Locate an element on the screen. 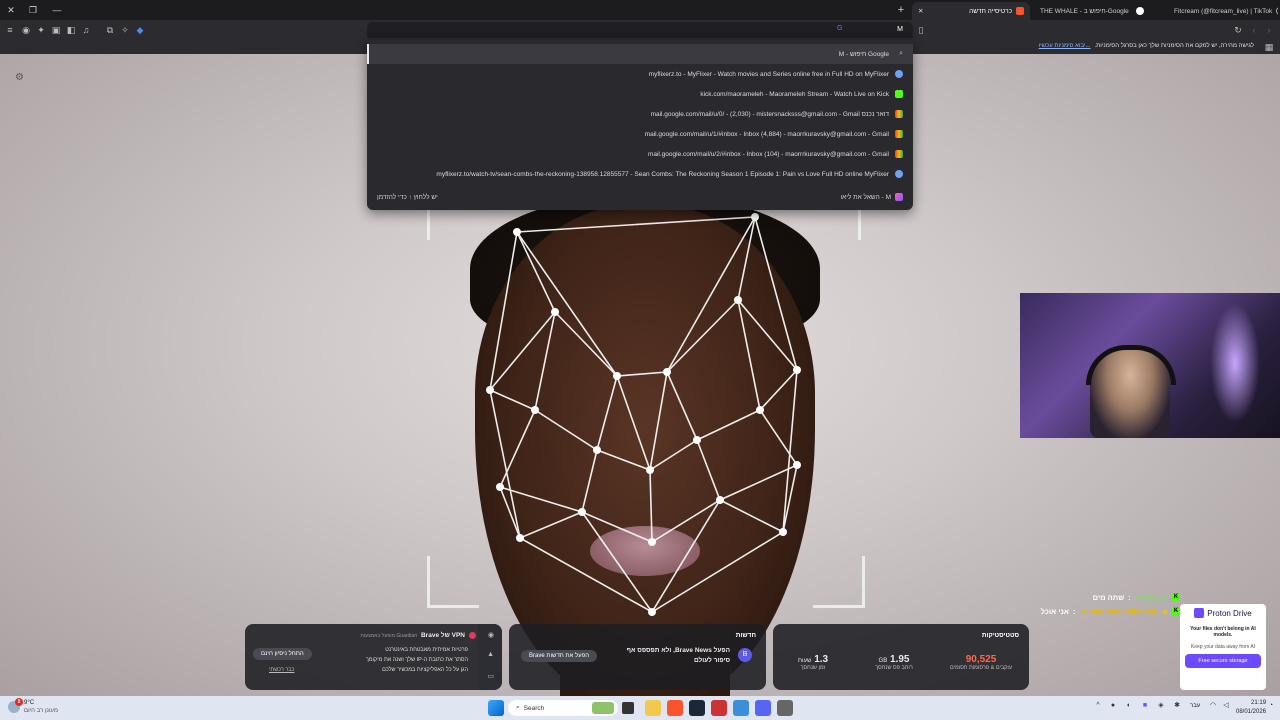 The width and height of the screenshot is (1280, 720). shields-icon: ◆ is located at coordinates (140, 30).